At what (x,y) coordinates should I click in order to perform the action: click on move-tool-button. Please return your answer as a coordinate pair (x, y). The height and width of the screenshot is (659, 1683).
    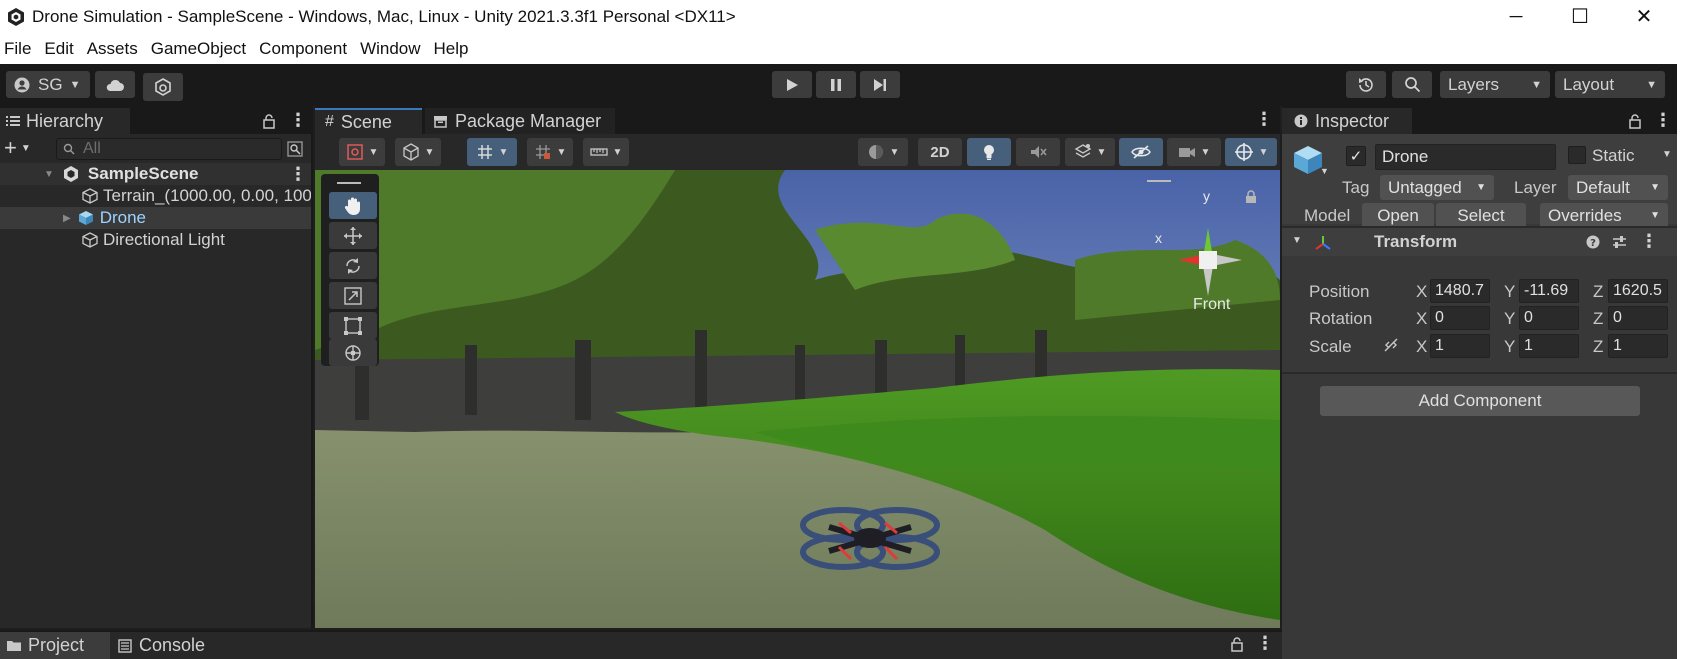
    Looking at the image, I should click on (353, 235).